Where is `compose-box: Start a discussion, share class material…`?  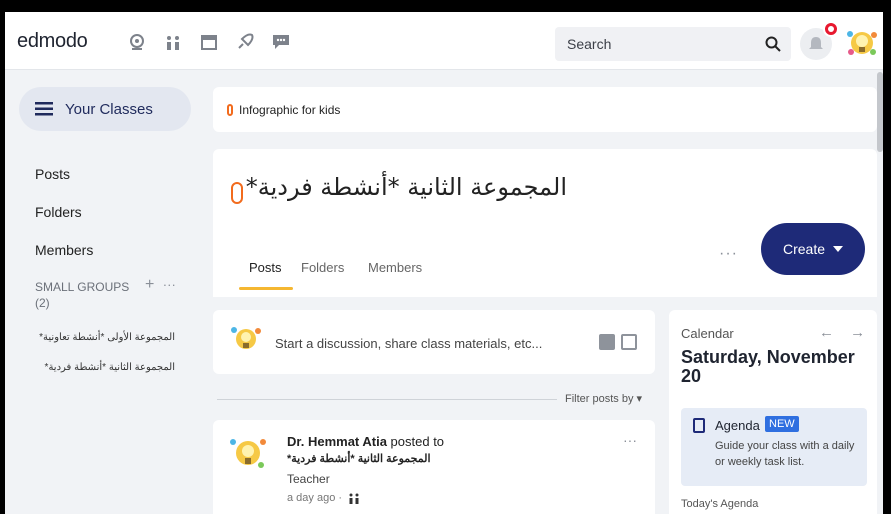 compose-box: Start a discussion, share class material… is located at coordinates (434, 342).